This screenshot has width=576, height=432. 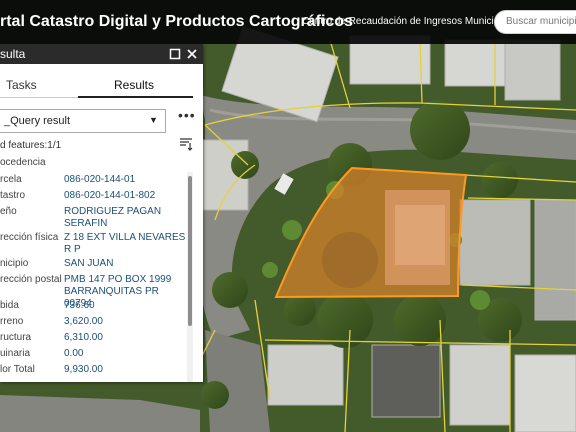 I want to click on attribute-value: RODRIGUEZ PAGAN SERAFIN, so click(x=113, y=217).